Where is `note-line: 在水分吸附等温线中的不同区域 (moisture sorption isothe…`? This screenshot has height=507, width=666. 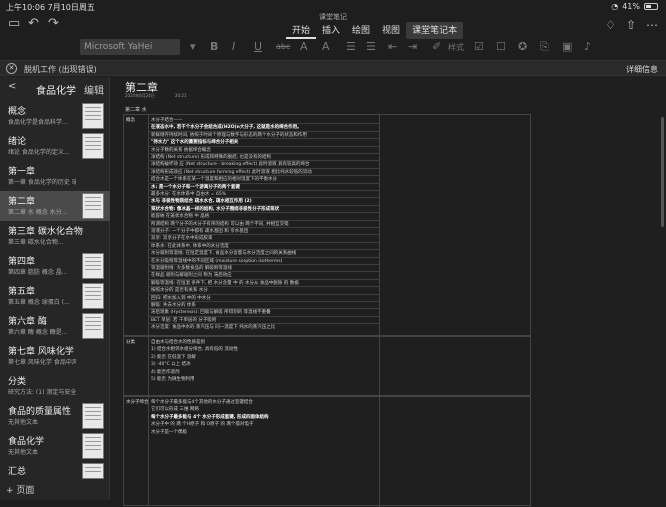 note-line: 在水分吸附等温线中的不同区域 (moisture sorption isothe… is located at coordinates (216, 261).